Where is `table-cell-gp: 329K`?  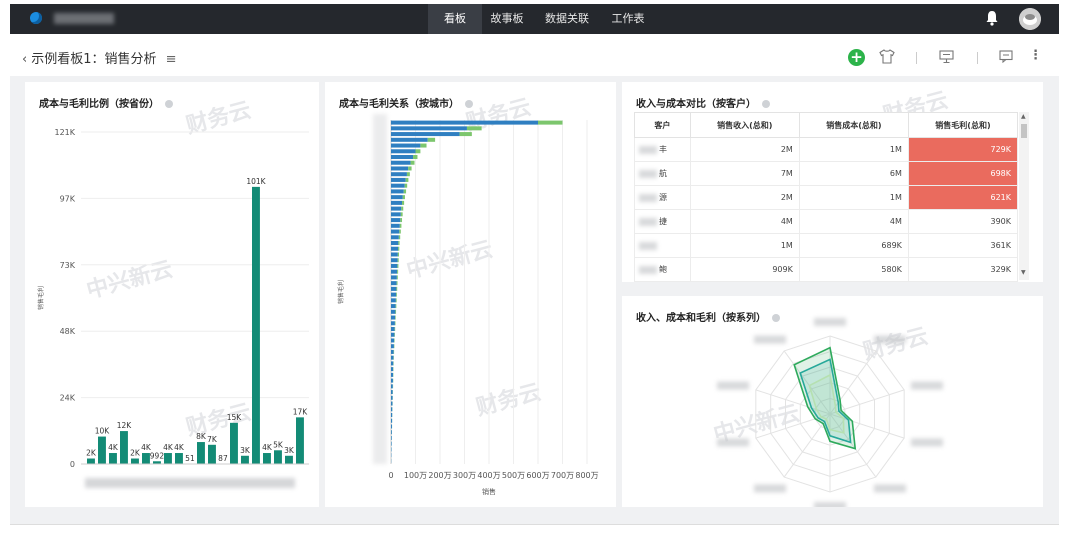 table-cell-gp: 329K is located at coordinates (963, 269).